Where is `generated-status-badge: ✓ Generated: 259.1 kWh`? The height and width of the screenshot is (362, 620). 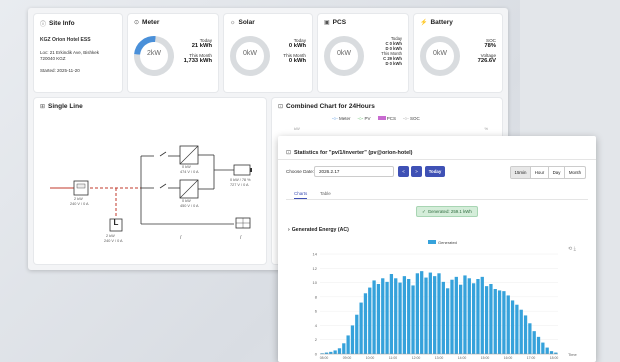 generated-status-badge: ✓ Generated: 259.1 kWh is located at coordinates (447, 211).